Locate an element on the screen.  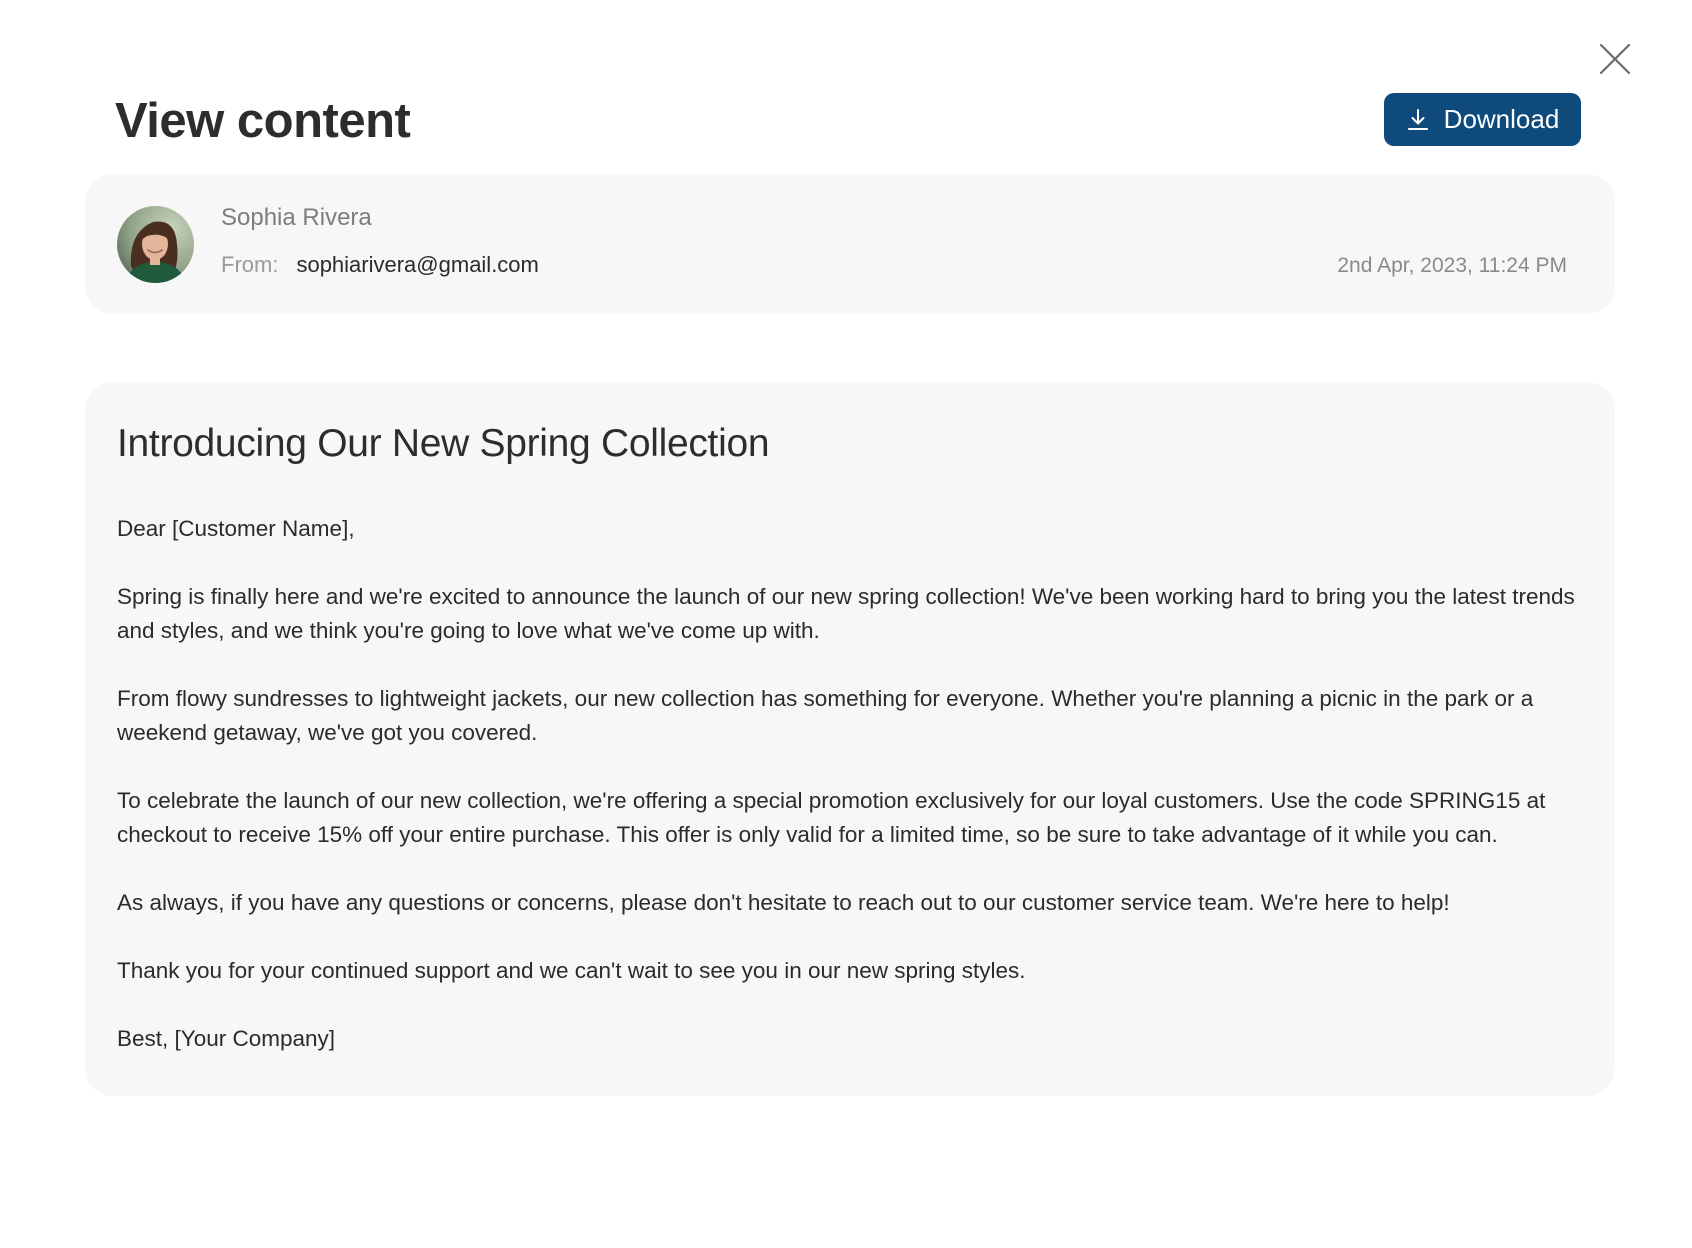
sender-name: Sophia Rivera is located at coordinates (296, 217).